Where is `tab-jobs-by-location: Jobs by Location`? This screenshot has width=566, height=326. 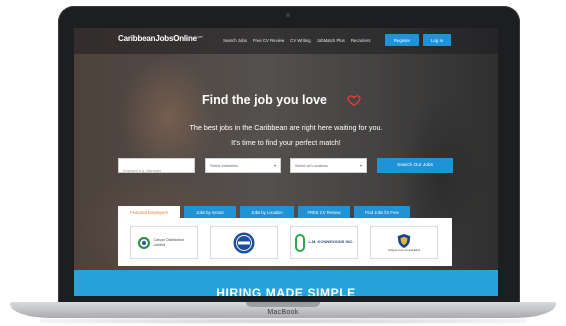
tab-jobs-by-location: Jobs by Location is located at coordinates (267, 212).